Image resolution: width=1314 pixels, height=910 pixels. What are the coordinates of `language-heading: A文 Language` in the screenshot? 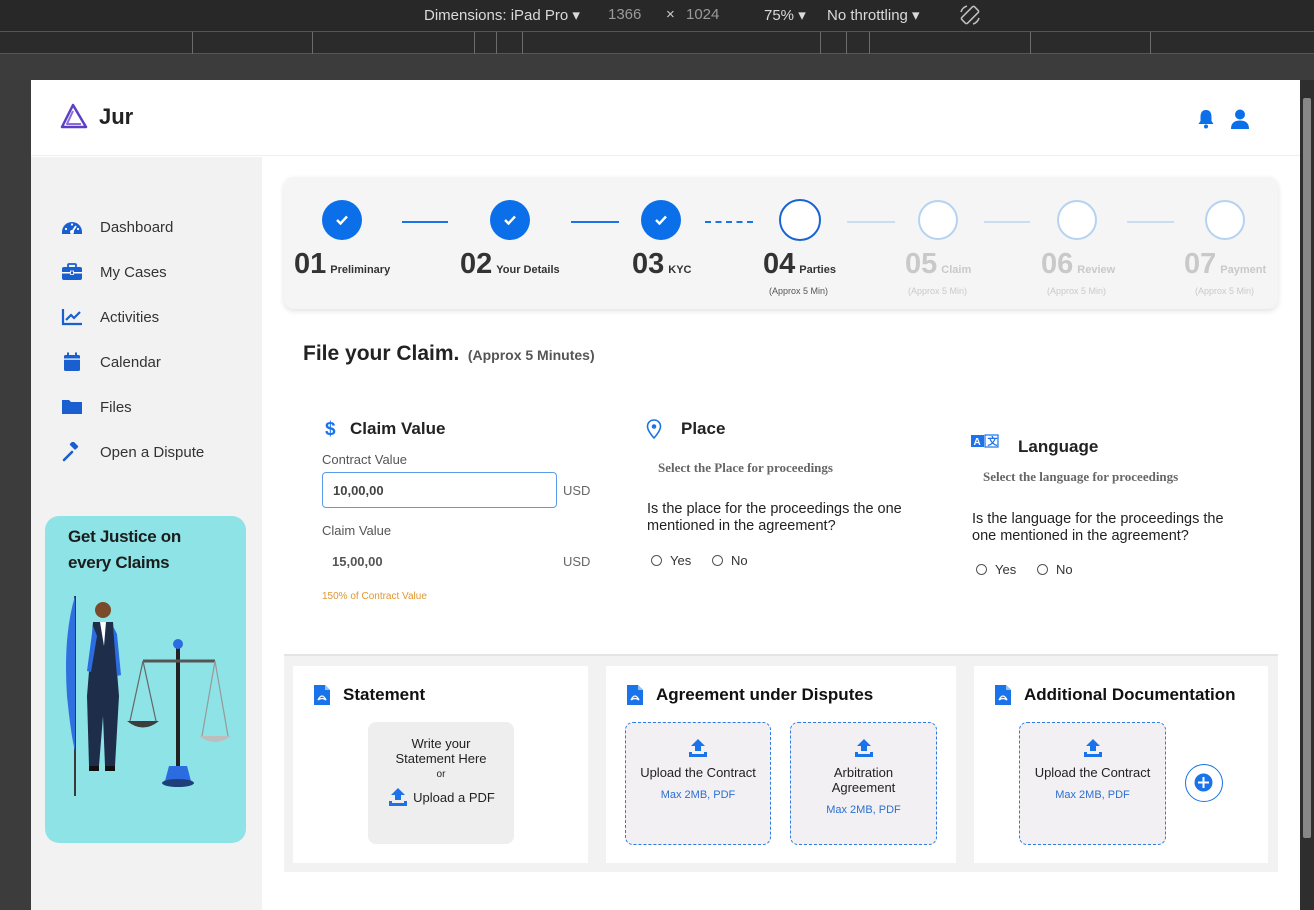 It's located at (1034, 441).